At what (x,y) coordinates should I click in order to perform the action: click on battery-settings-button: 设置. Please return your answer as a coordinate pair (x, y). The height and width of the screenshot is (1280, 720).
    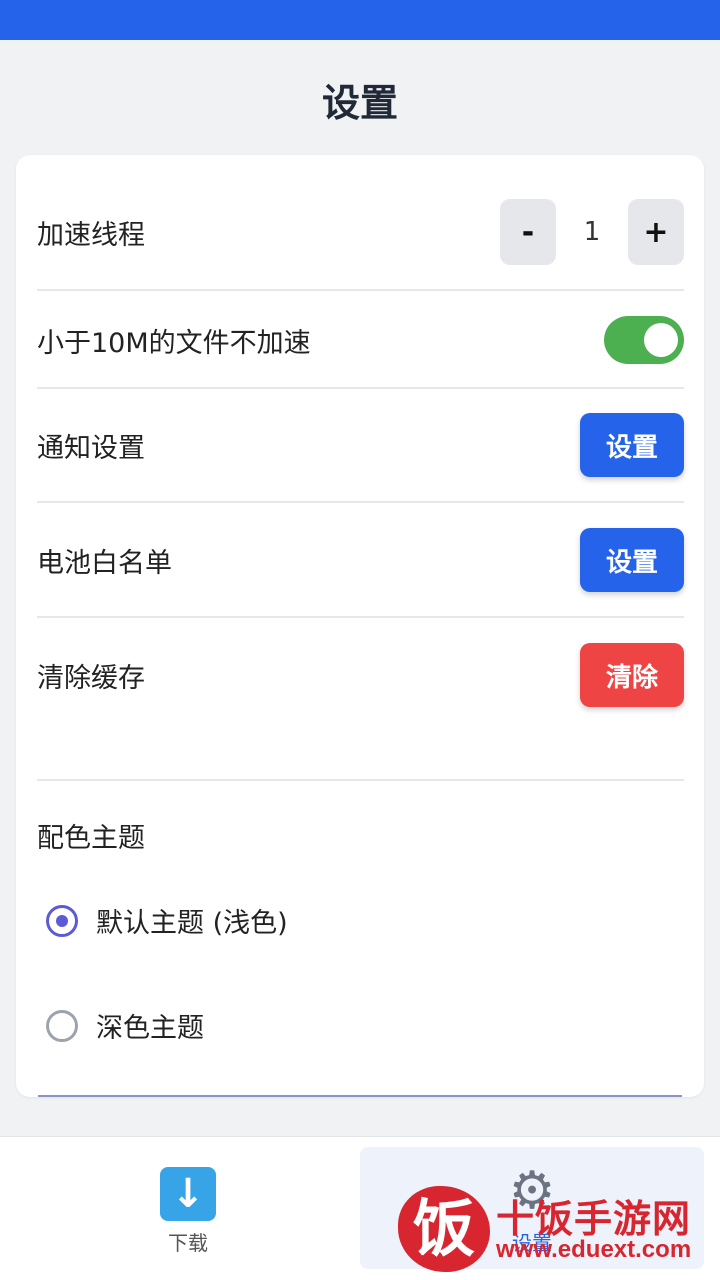
    Looking at the image, I should click on (632, 560).